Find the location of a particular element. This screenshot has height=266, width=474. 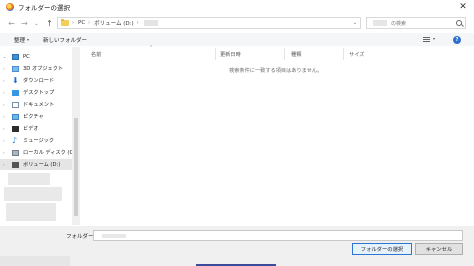

picture-icon is located at coordinates (15, 116).